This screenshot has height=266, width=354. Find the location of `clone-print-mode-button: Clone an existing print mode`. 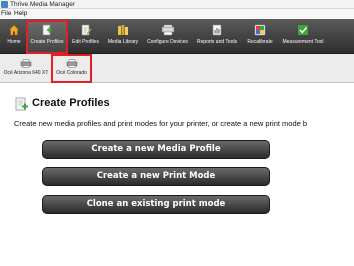

clone-print-mode-button: Clone an existing print mode is located at coordinates (156, 204).